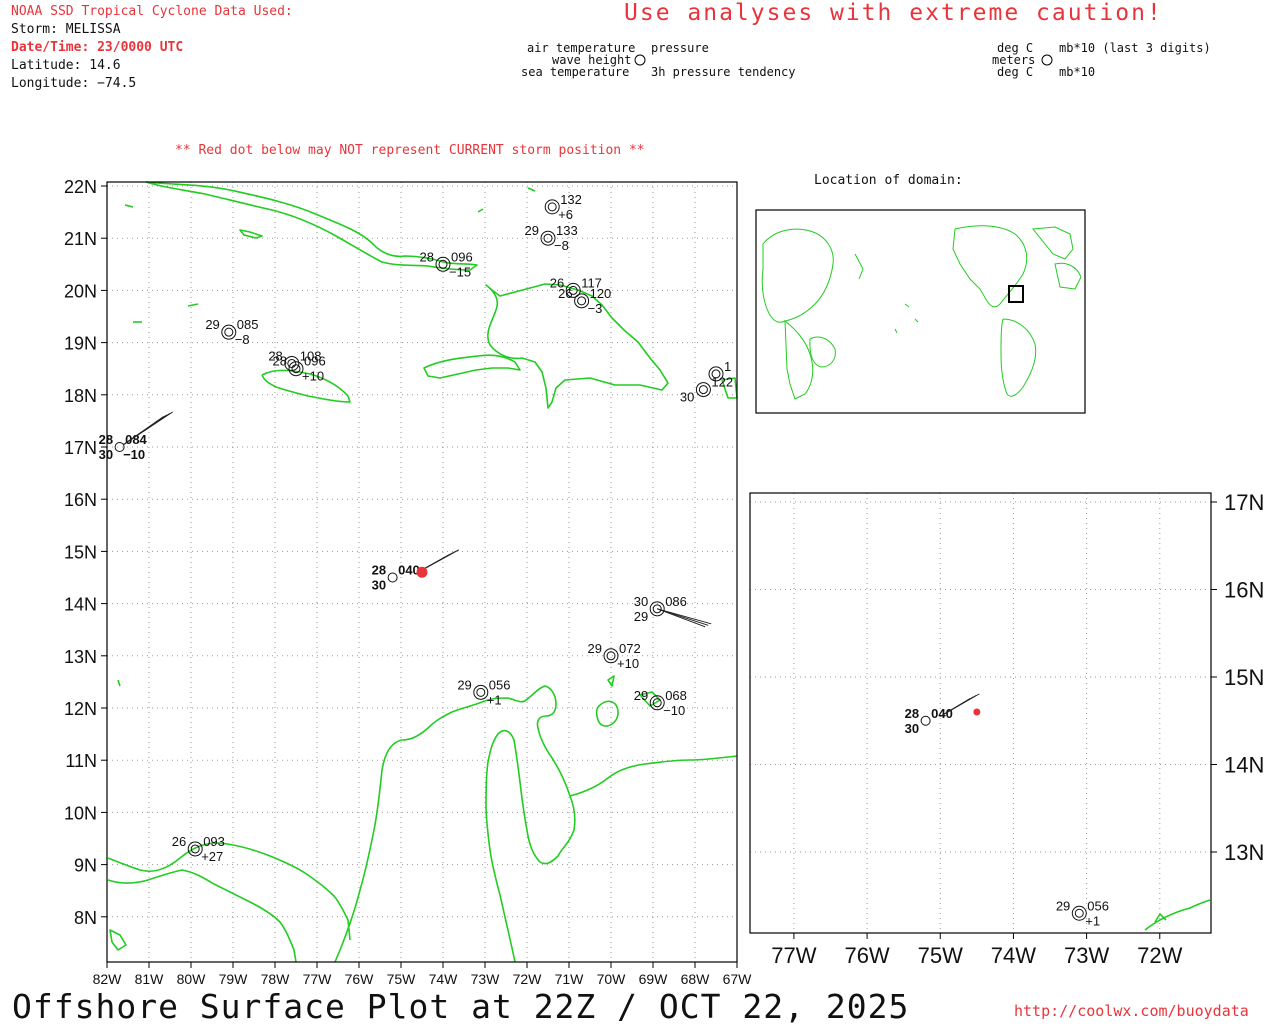 The width and height of the screenshot is (1280, 1026). What do you see at coordinates (567, 230) in the screenshot?
I see `station-pressure: 133` at bounding box center [567, 230].